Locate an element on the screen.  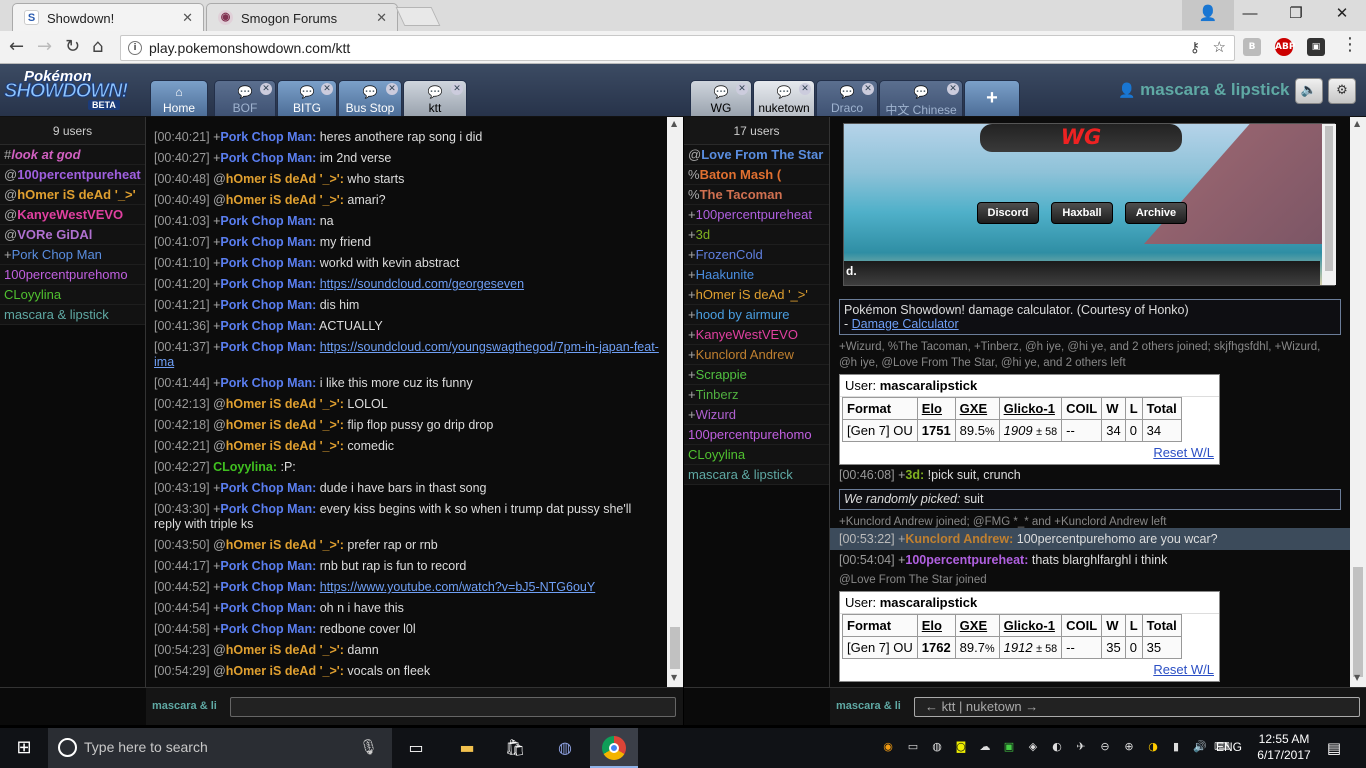
store-icon: 🛍 is located at coordinates (515, 748).